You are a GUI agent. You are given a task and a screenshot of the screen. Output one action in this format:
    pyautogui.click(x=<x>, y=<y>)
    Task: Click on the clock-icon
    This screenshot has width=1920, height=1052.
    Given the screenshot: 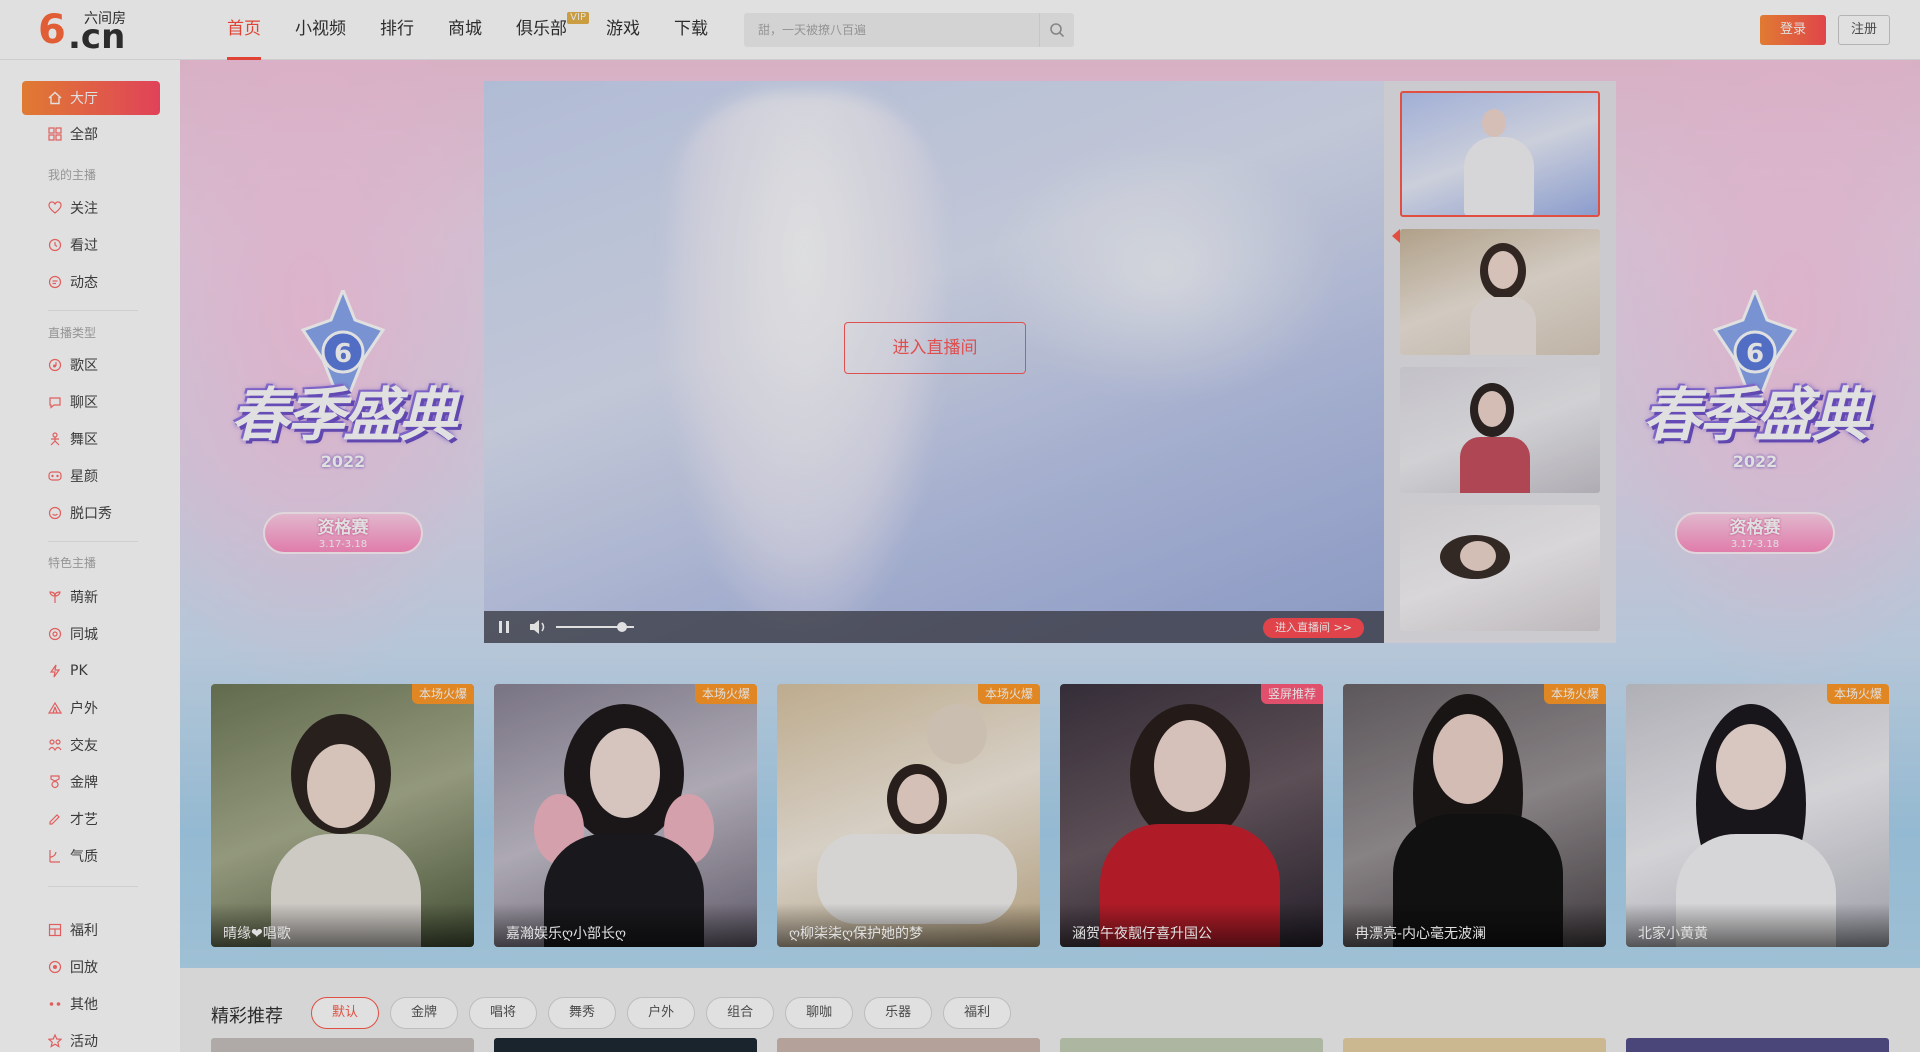 What is the action you would take?
    pyautogui.click(x=55, y=245)
    